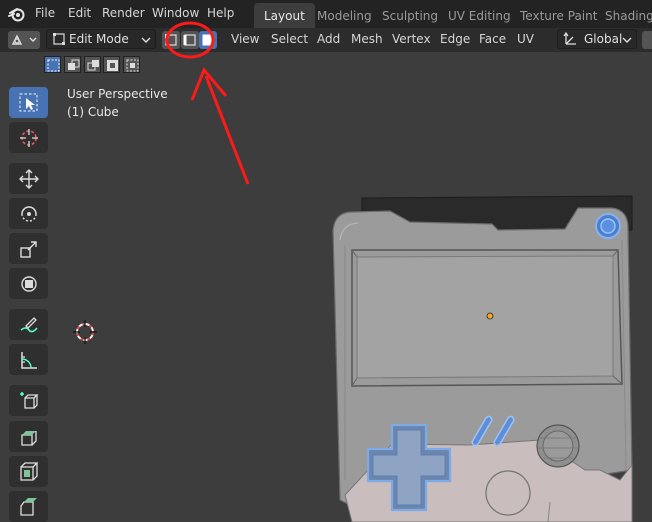 The height and width of the screenshot is (522, 652). I want to click on face-select-toggle, so click(208, 40).